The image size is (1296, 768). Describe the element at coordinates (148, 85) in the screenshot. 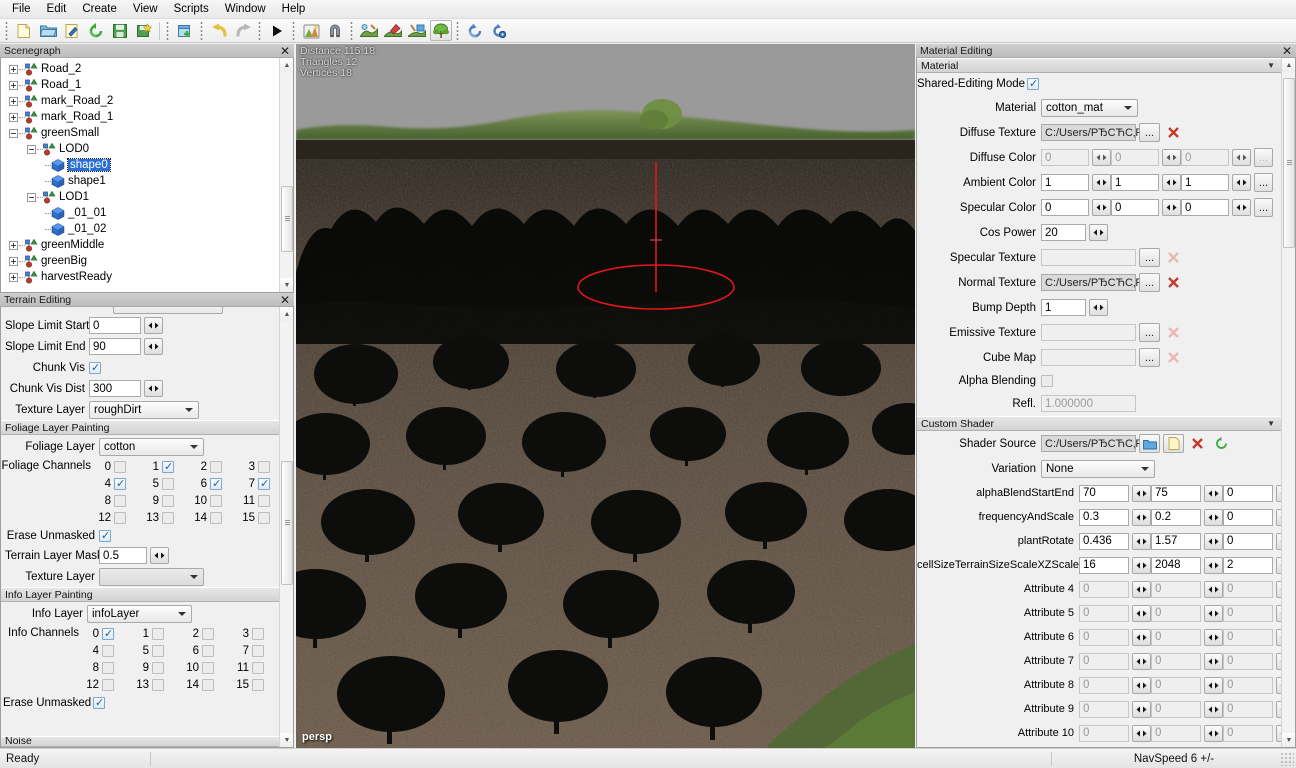

I see `tree-node: Road_1` at that location.